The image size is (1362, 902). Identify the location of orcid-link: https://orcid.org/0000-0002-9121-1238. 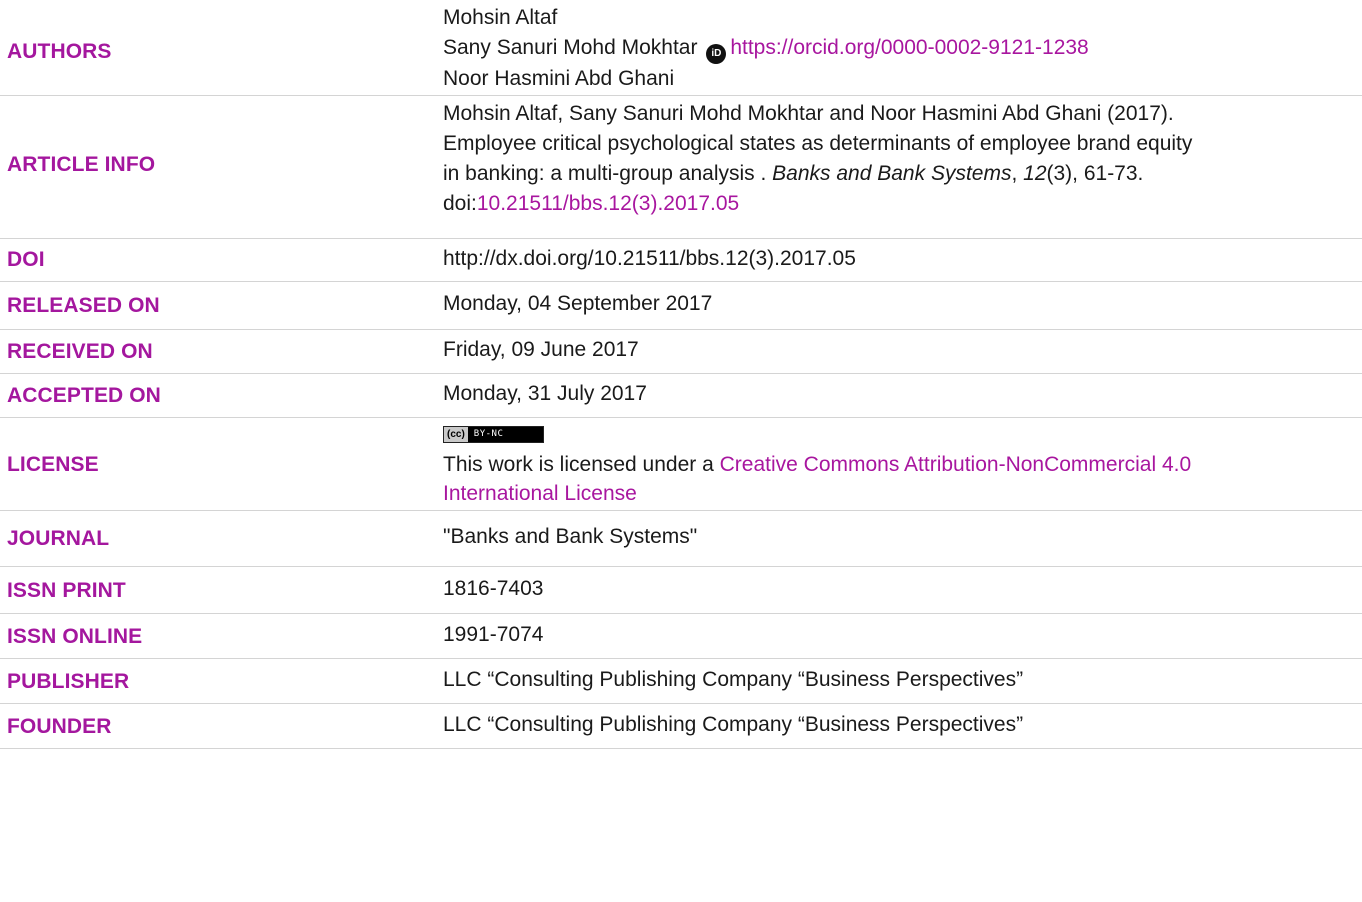
(909, 47).